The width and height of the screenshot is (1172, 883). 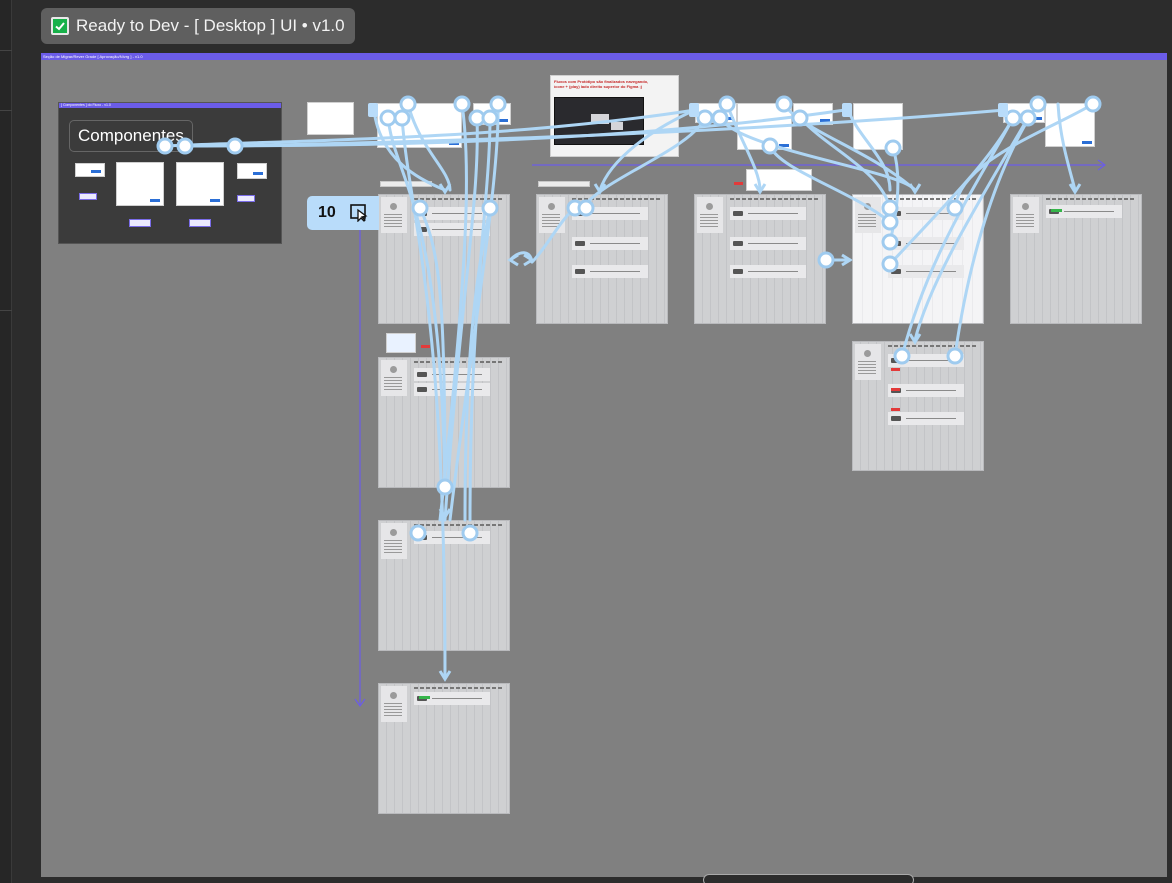 I want to click on horizontal-scrollbar, so click(x=808, y=878).